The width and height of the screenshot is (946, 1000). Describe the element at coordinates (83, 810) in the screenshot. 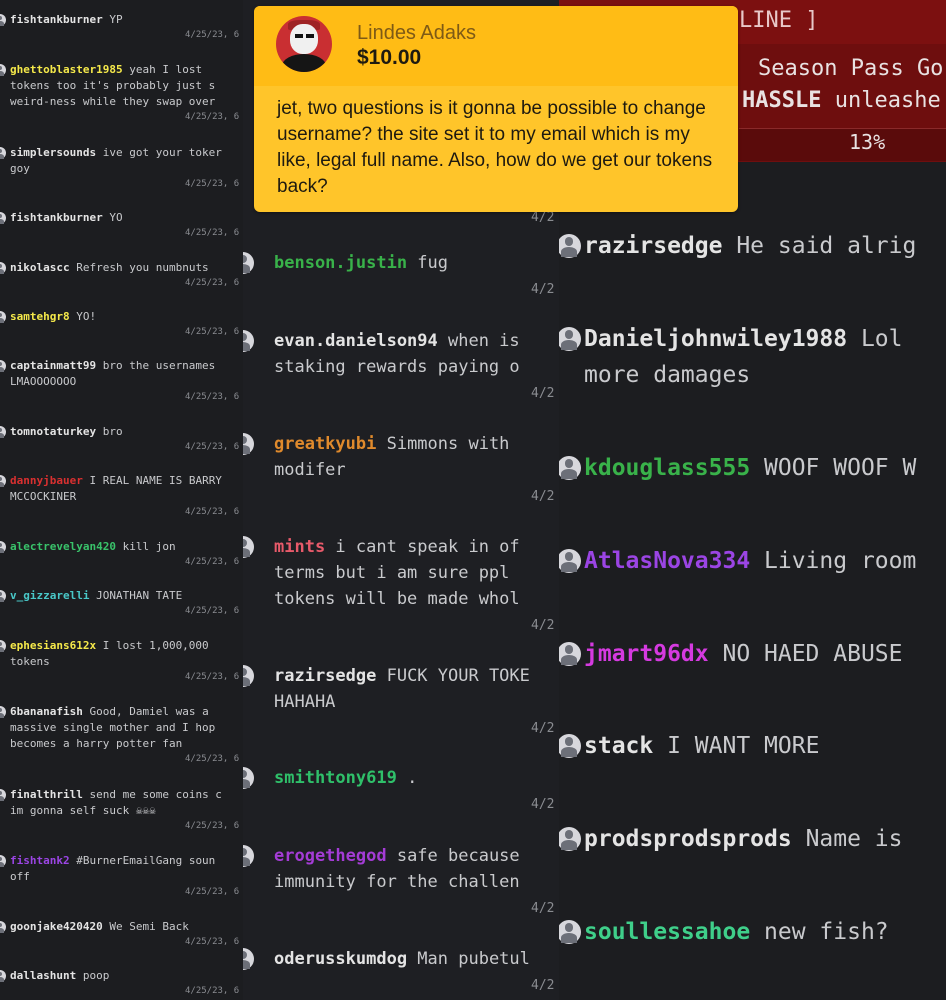

I see `message-text-line: im gonna self suck ☠☠☠` at that location.